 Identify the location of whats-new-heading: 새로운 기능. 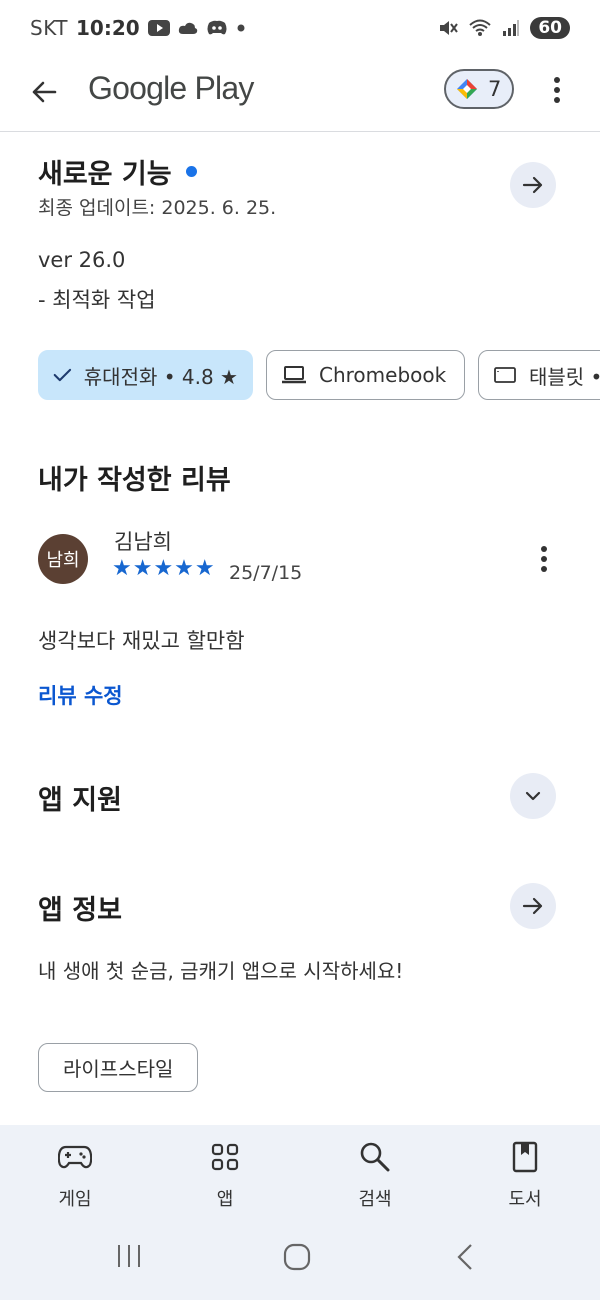
(117, 171).